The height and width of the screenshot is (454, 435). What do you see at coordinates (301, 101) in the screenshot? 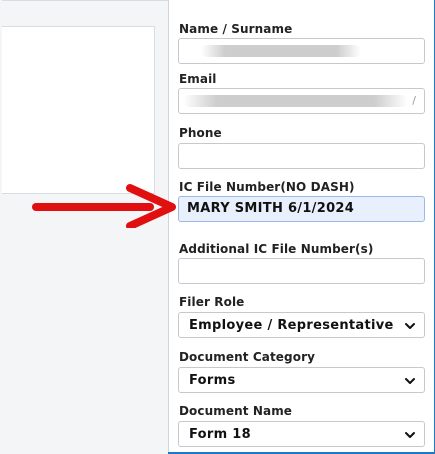
I see `email-field: /` at bounding box center [301, 101].